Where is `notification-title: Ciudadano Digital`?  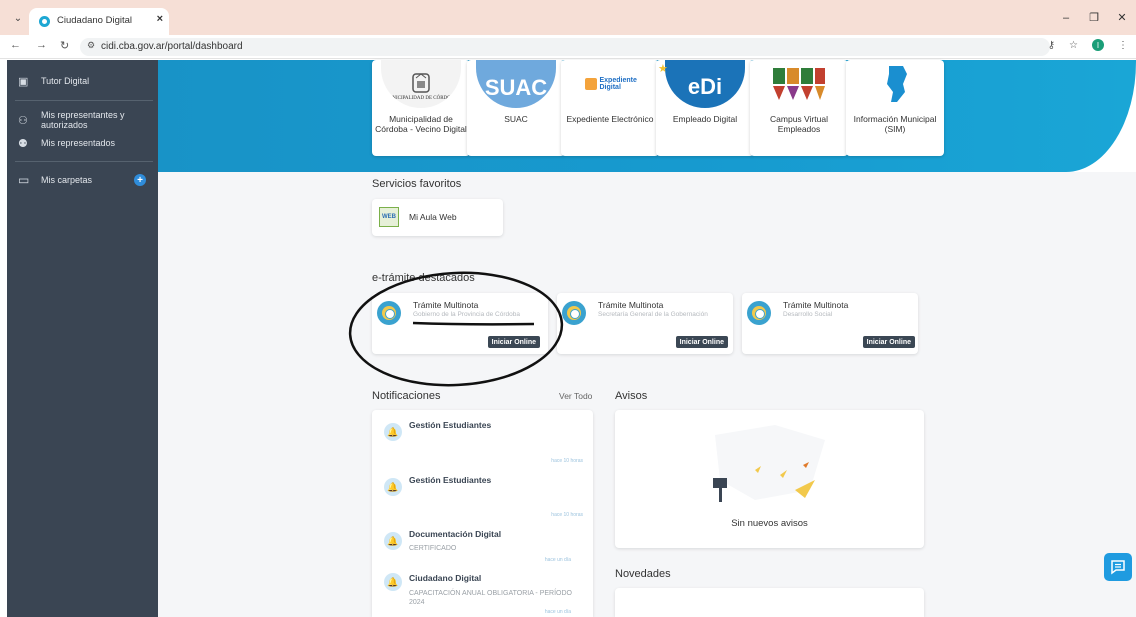
notification-title: Ciudadano Digital is located at coordinates (445, 578).